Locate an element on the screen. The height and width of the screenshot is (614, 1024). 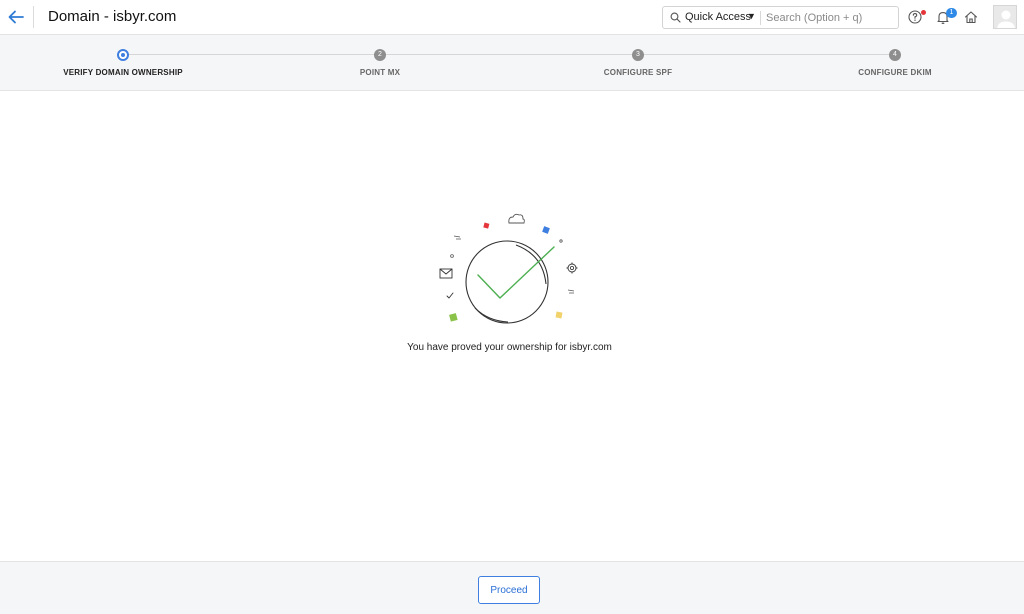
footer-bar: Proceed is located at coordinates (512, 587).